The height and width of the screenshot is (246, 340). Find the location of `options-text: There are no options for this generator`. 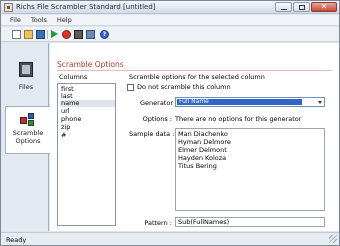

options-text: There are no options for this generator is located at coordinates (238, 119).